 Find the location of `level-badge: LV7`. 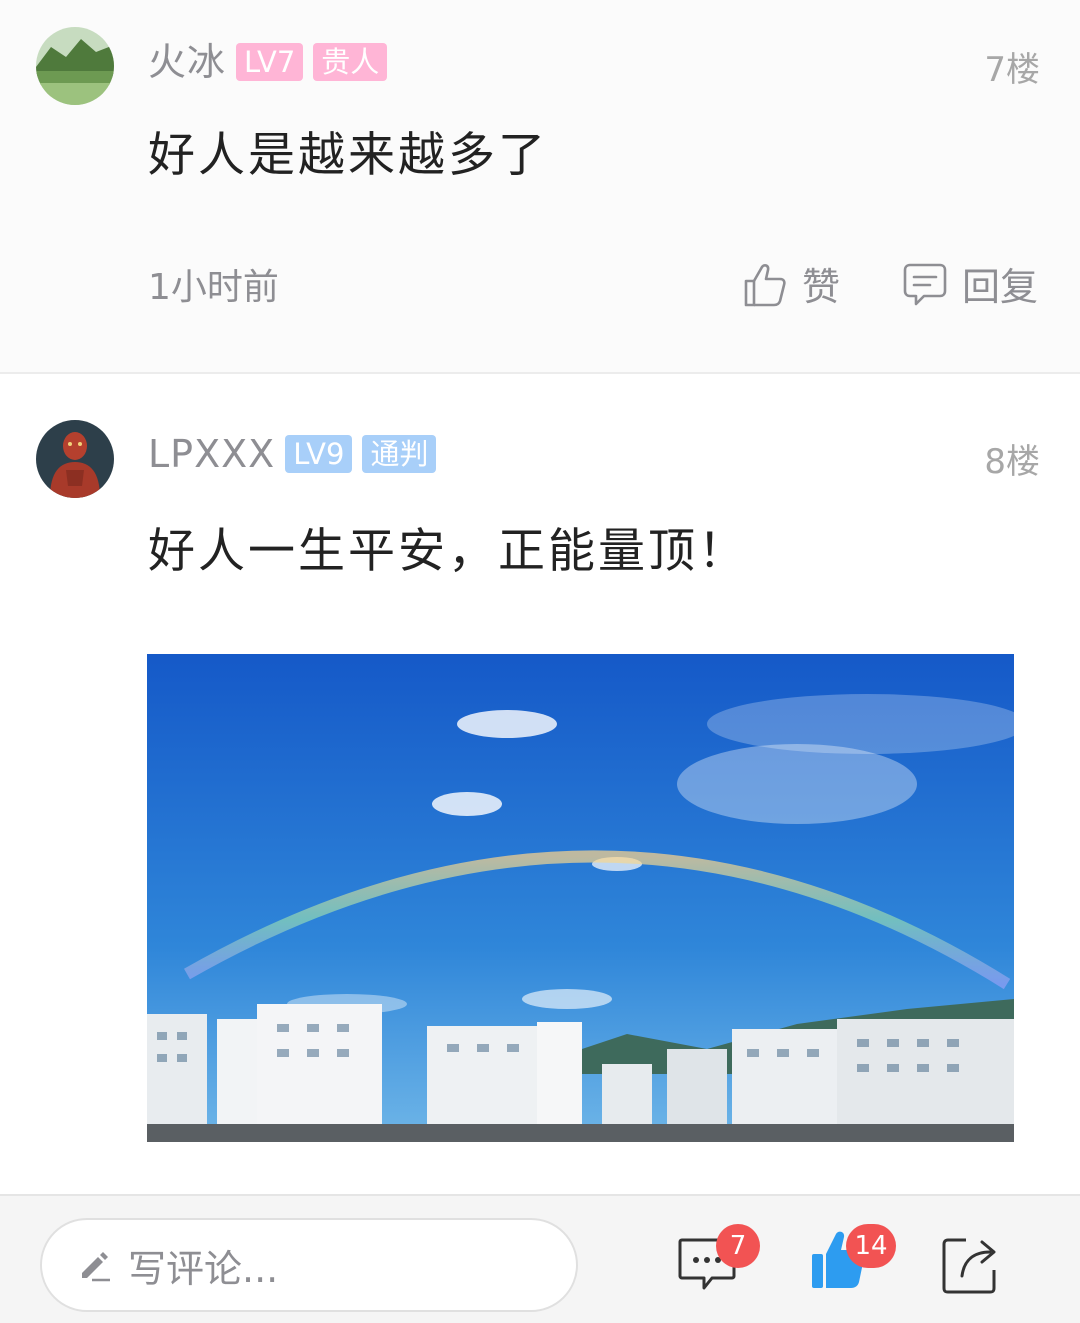

level-badge: LV7 is located at coordinates (270, 62).